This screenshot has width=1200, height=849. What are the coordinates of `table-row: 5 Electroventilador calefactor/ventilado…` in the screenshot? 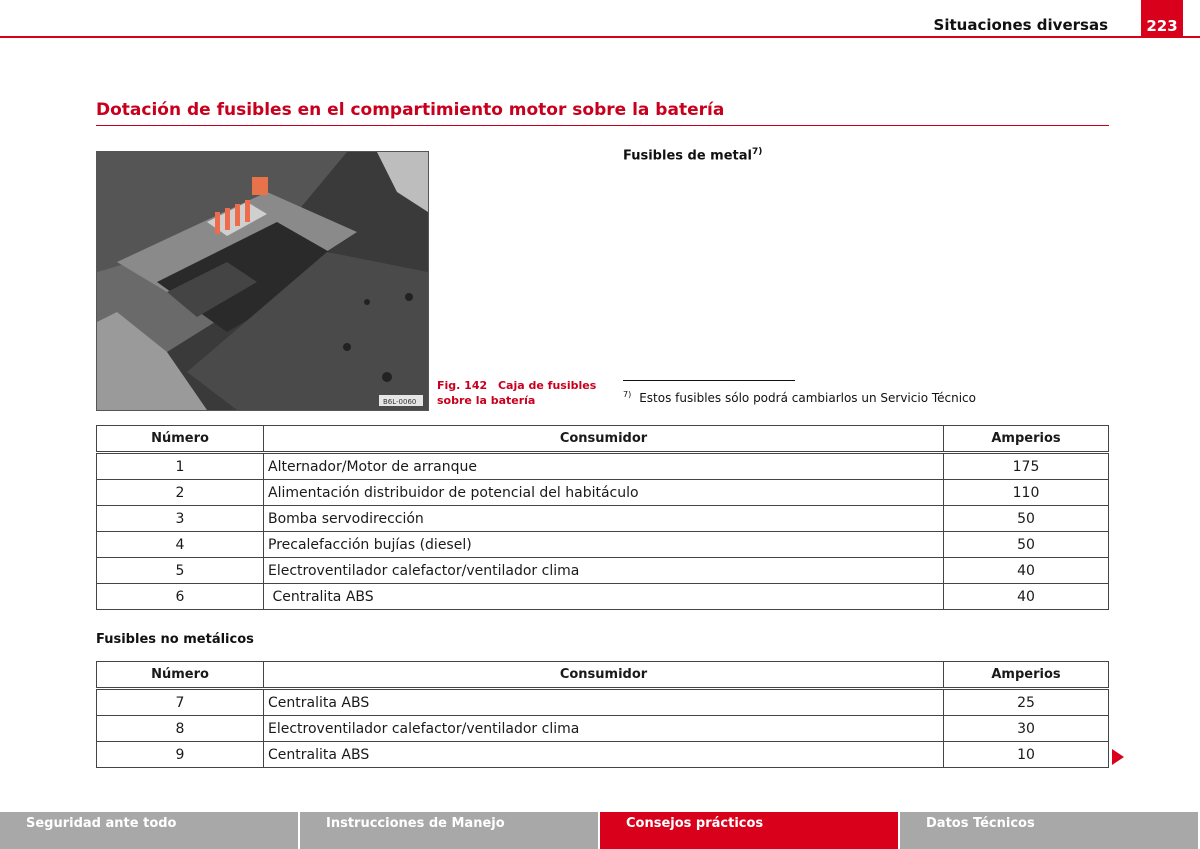 It's located at (602, 570).